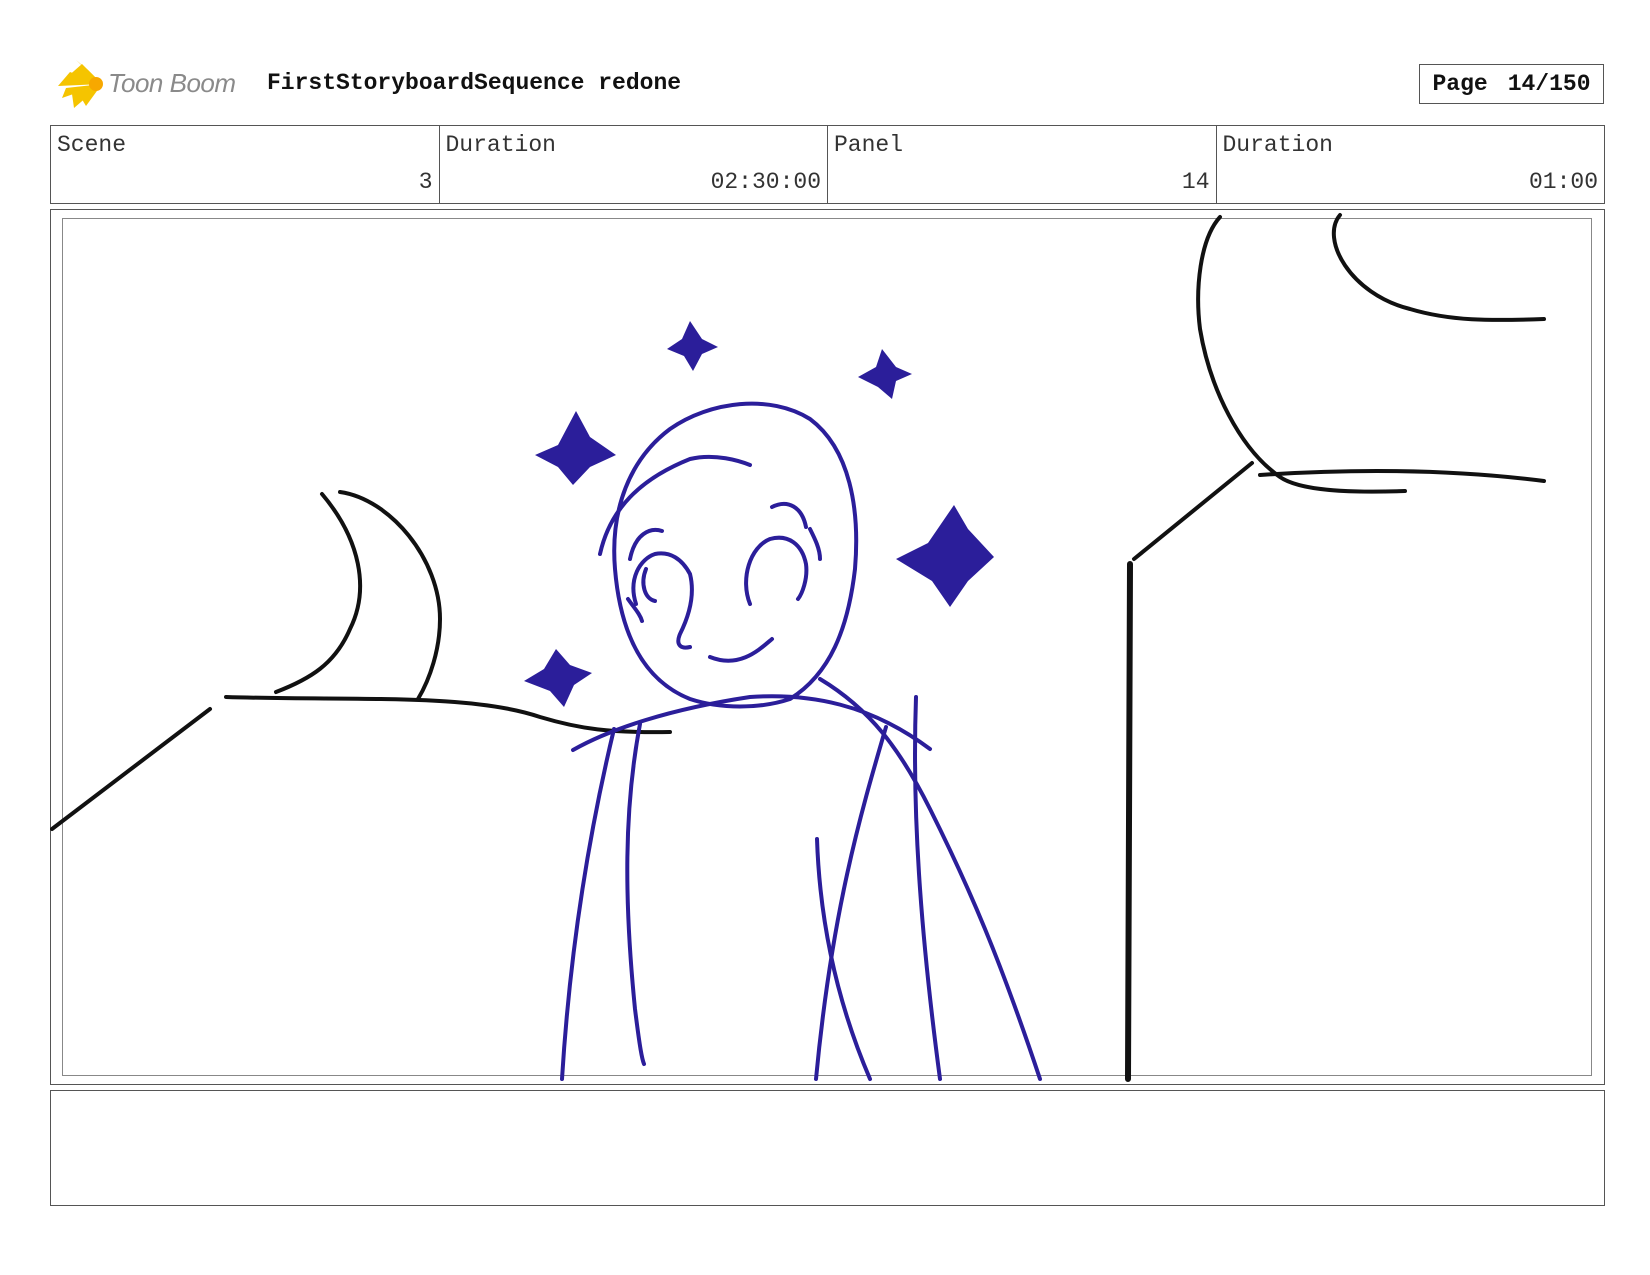 The height and width of the screenshot is (1275, 1650). Describe the element at coordinates (1549, 84) in the screenshot. I see `page-number: 14/150` at that location.